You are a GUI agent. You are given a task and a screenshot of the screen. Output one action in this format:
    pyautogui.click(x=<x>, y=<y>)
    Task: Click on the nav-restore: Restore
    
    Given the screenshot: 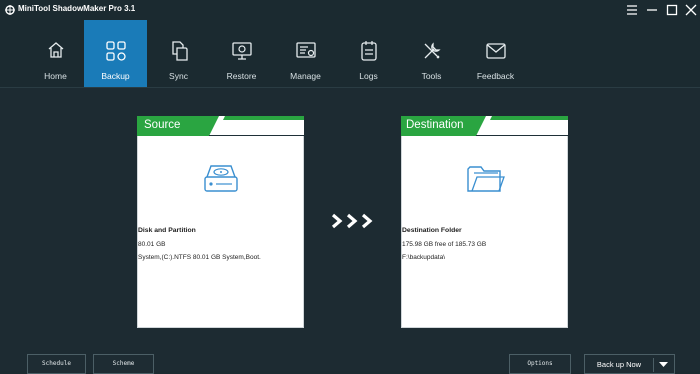 What is the action you would take?
    pyautogui.click(x=241, y=53)
    